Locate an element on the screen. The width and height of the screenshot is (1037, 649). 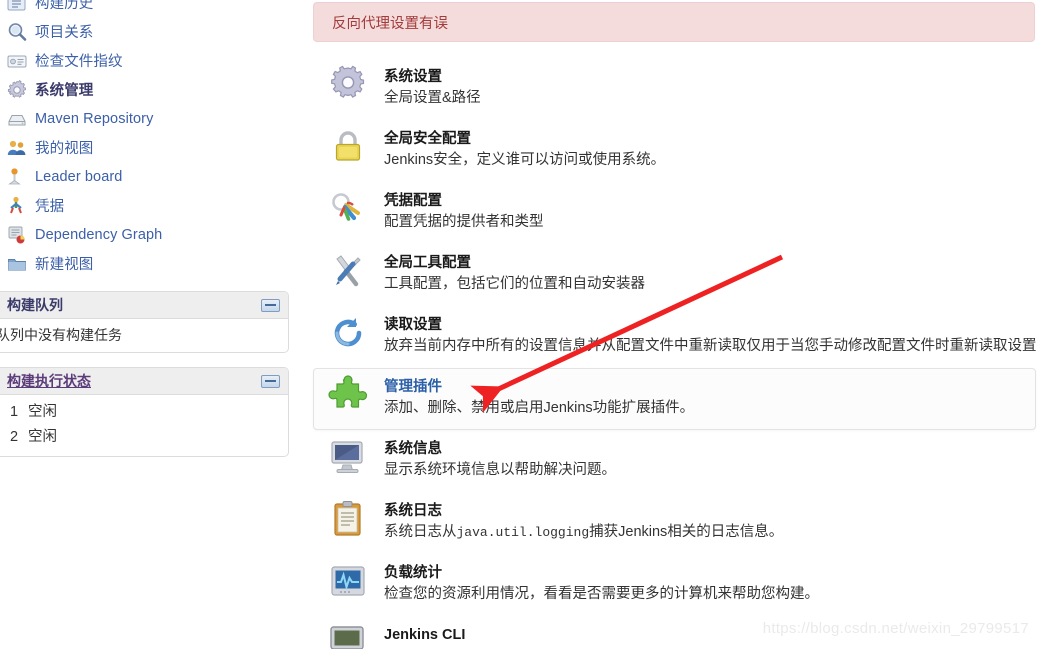
management-item-title: 全局工具配置 is located at coordinates (514, 263).